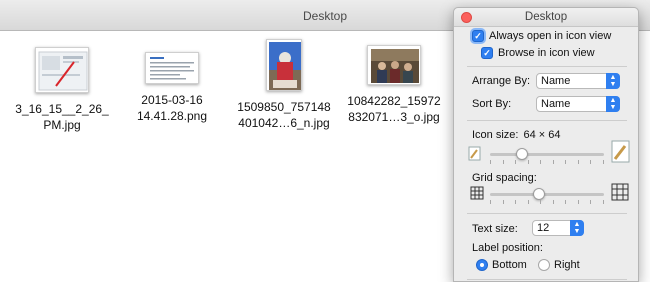  What do you see at coordinates (62, 117) in the screenshot?
I see `file-name: 3_16_15__2_26_ PM.jpg` at bounding box center [62, 117].